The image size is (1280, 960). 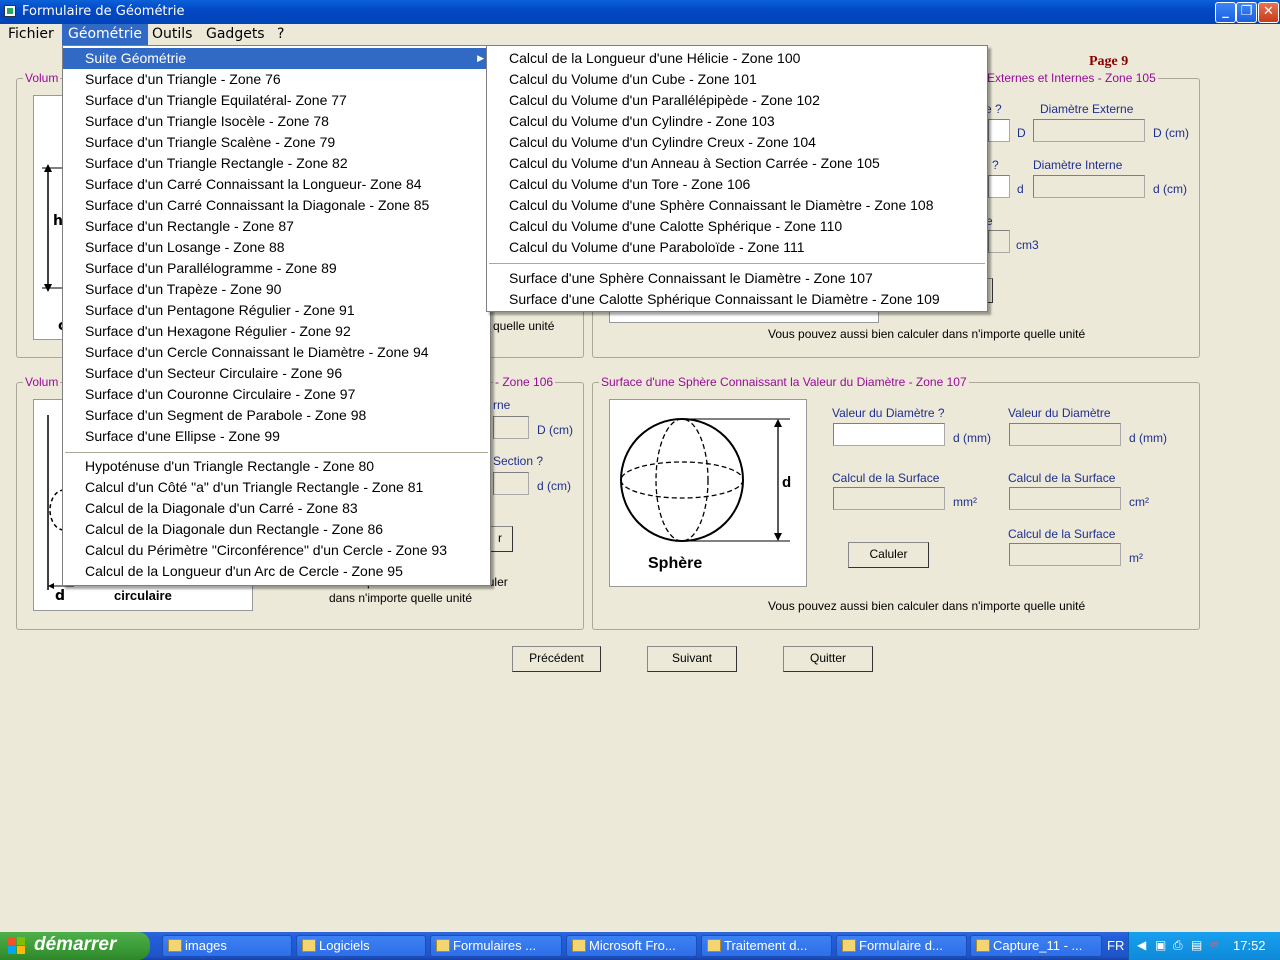 I want to click on unit-Dcm: D (cm), so click(x=1171, y=133).